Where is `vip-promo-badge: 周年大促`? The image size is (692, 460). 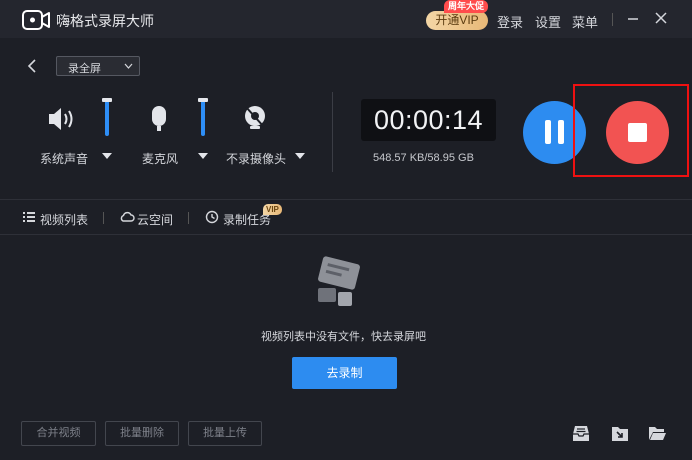 vip-promo-badge: 周年大促 is located at coordinates (466, 6).